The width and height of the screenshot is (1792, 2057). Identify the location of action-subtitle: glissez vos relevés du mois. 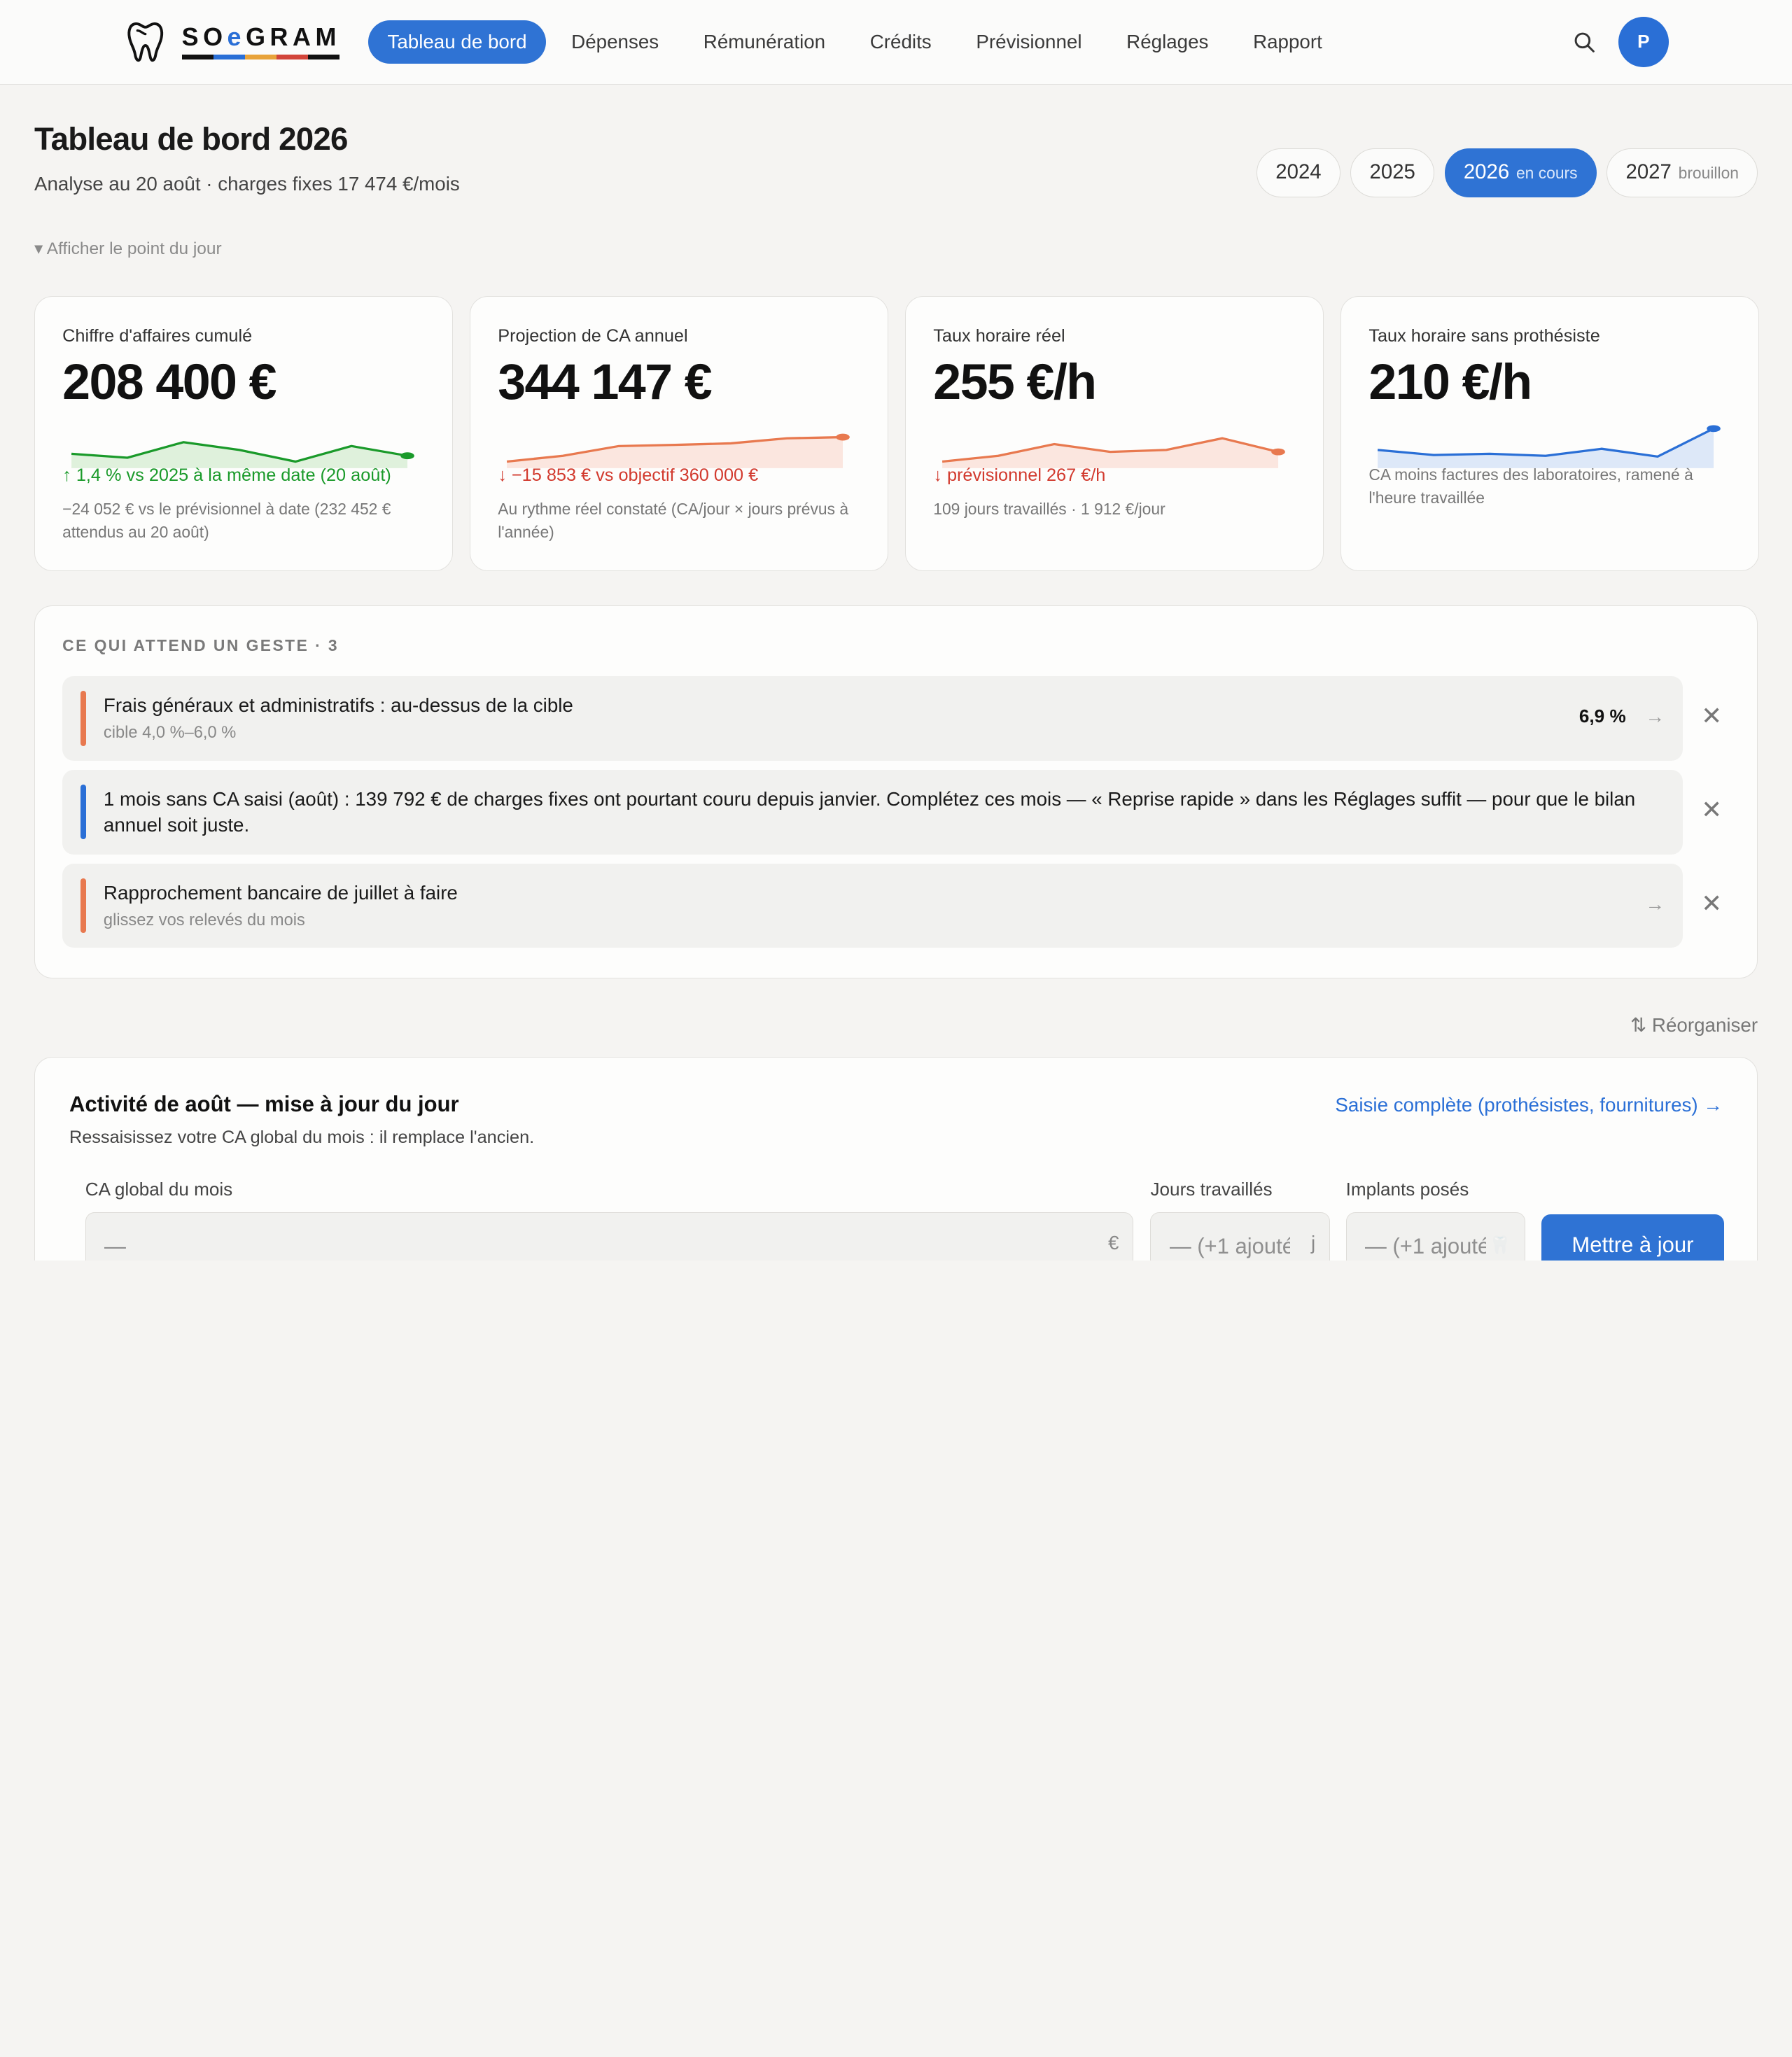
(204, 921).